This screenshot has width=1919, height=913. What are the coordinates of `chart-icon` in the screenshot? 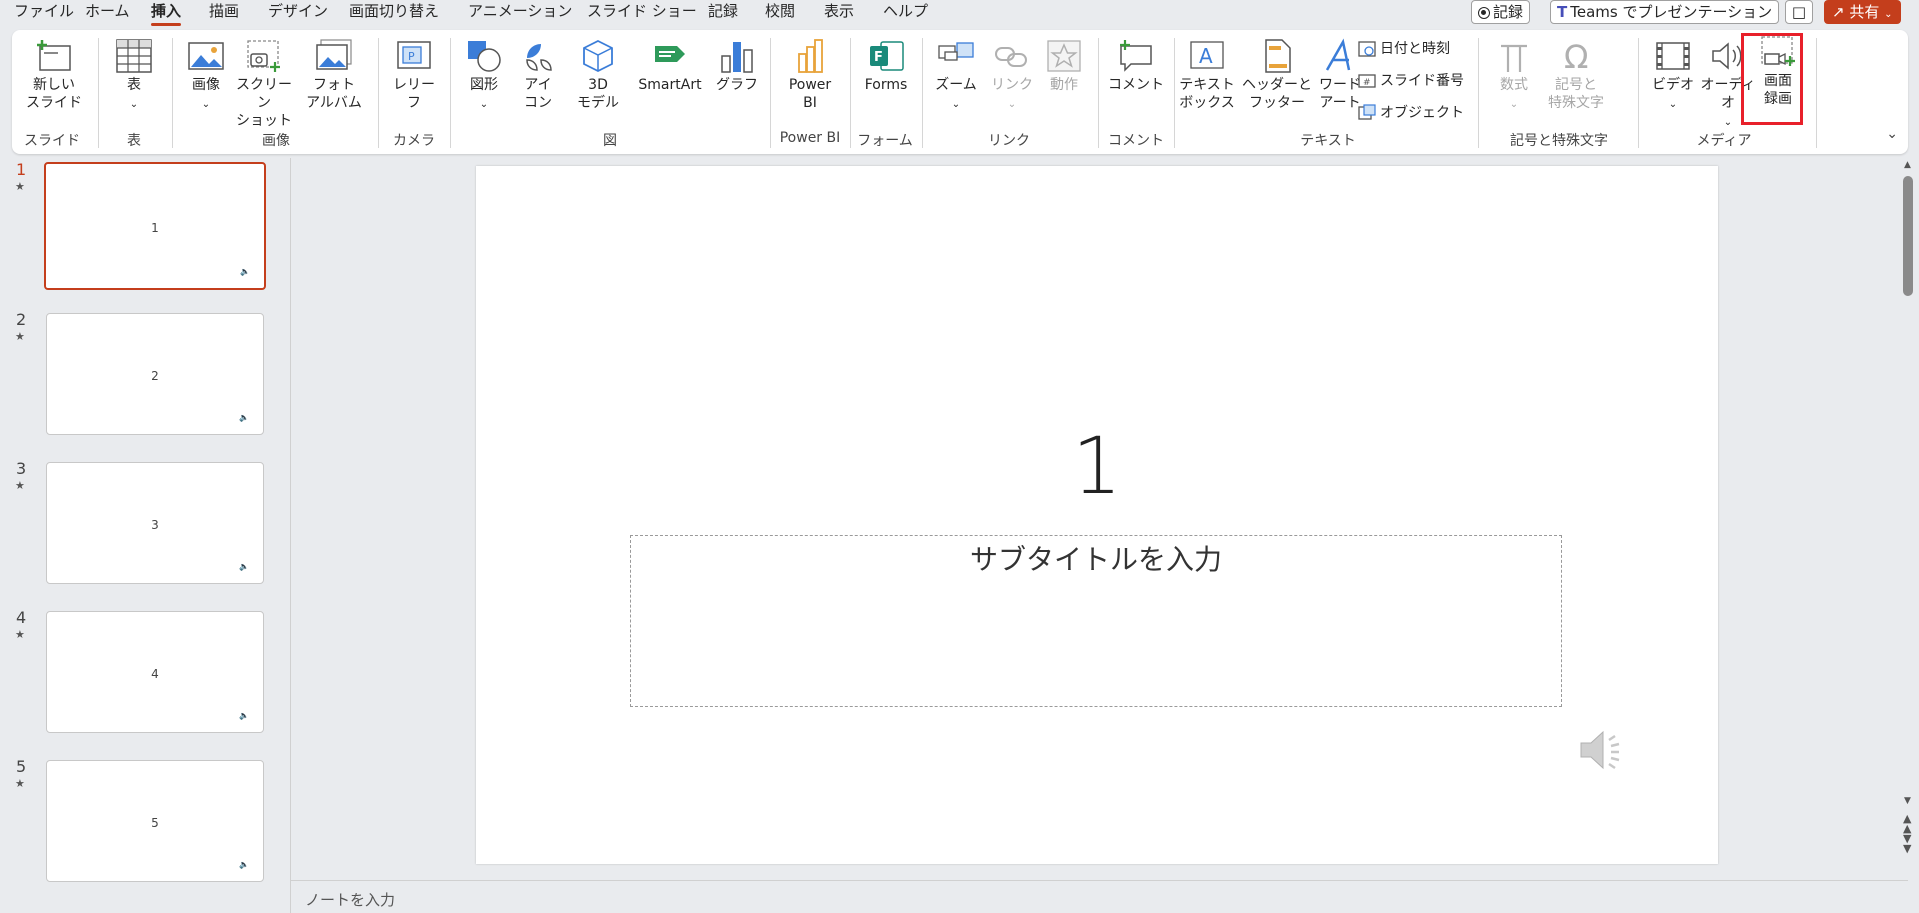 It's located at (737, 57).